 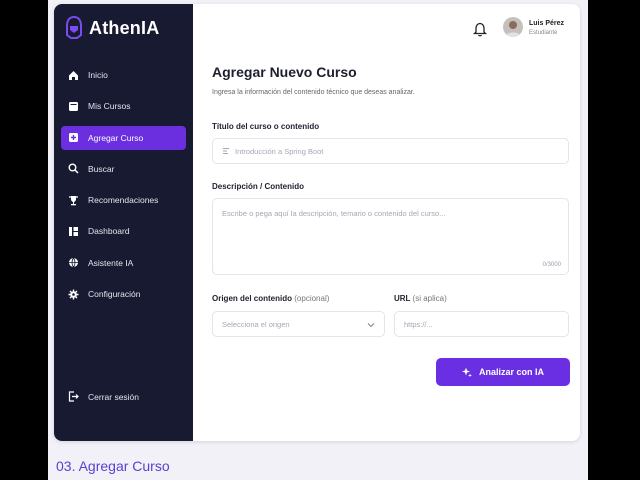 I want to click on brand-name: AthenIA, so click(x=124, y=27).